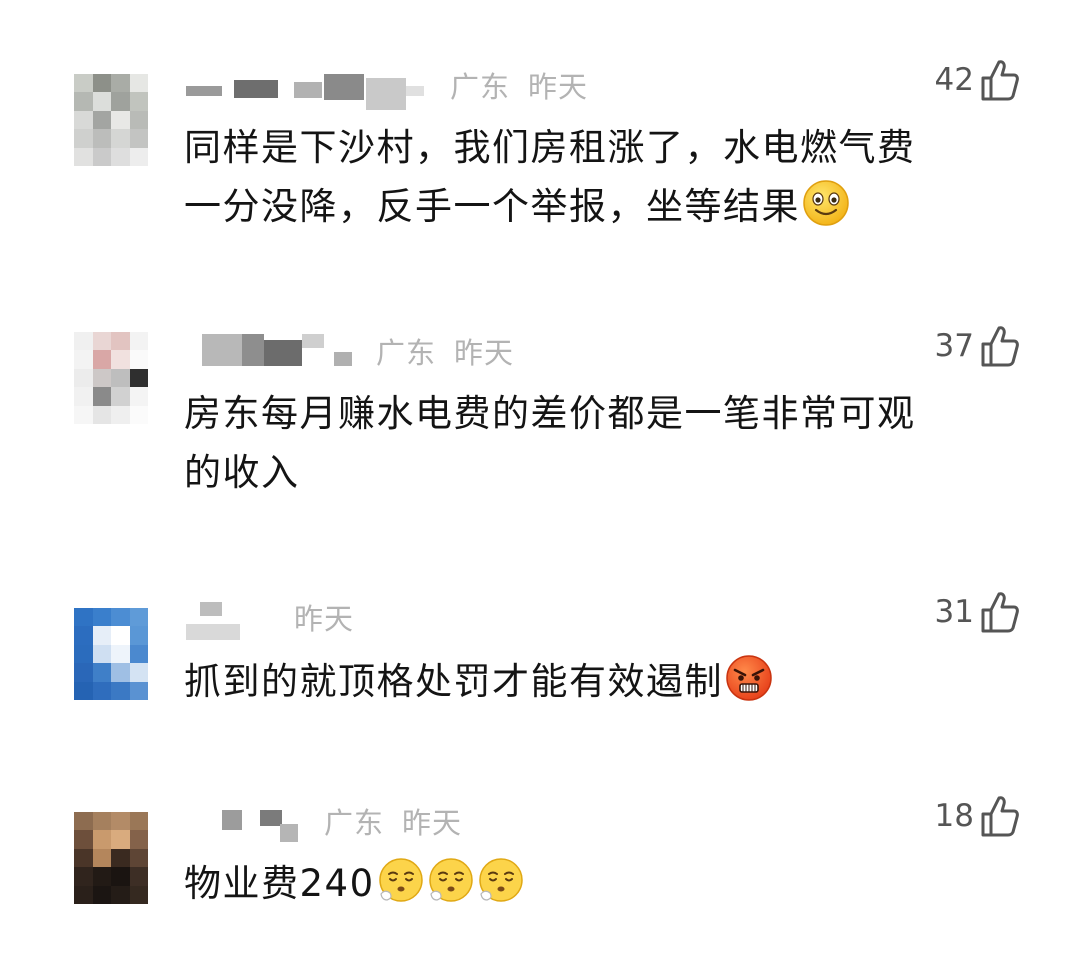 The width and height of the screenshot is (1080, 959). Describe the element at coordinates (550, 413) in the screenshot. I see `comment-text-line: 房东每月赚水电费的差价都是一笔非常可观` at that location.